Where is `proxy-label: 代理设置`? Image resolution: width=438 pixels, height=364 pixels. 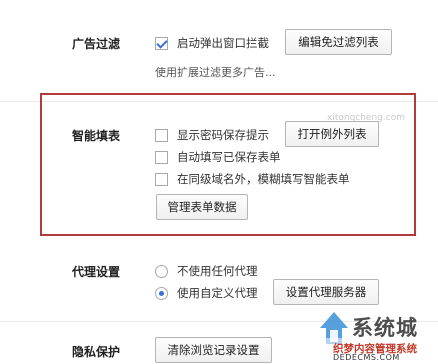
proxy-label: 代理设置 is located at coordinates (96, 272).